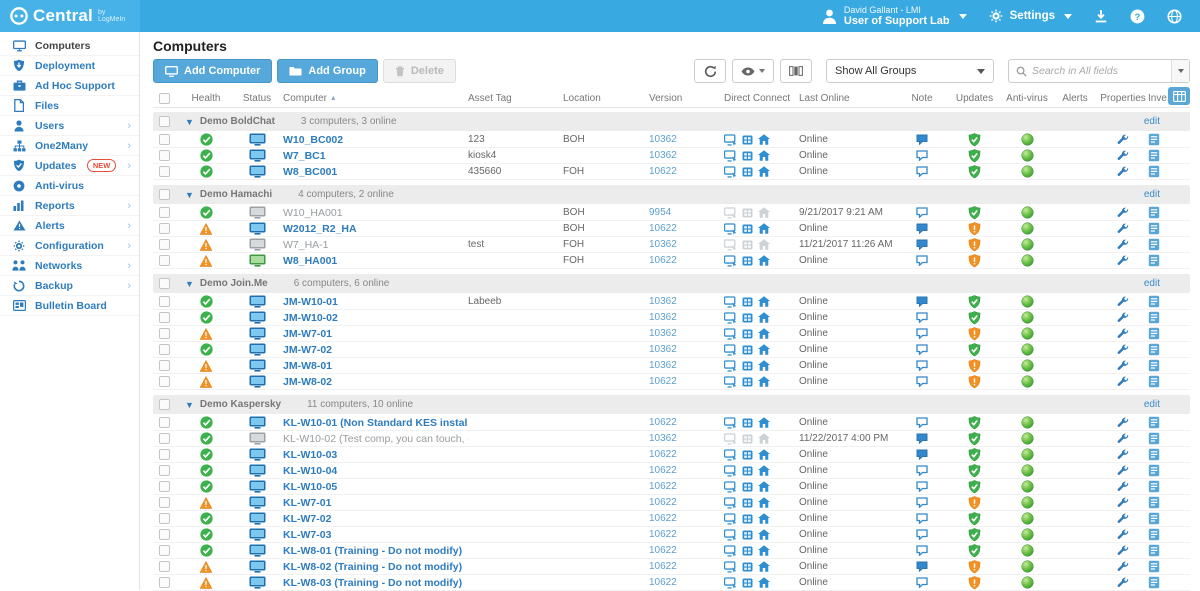 This screenshot has height=591, width=1200. What do you see at coordinates (307, 503) in the screenshot?
I see `computer-name-link: KL-W7-01` at bounding box center [307, 503].